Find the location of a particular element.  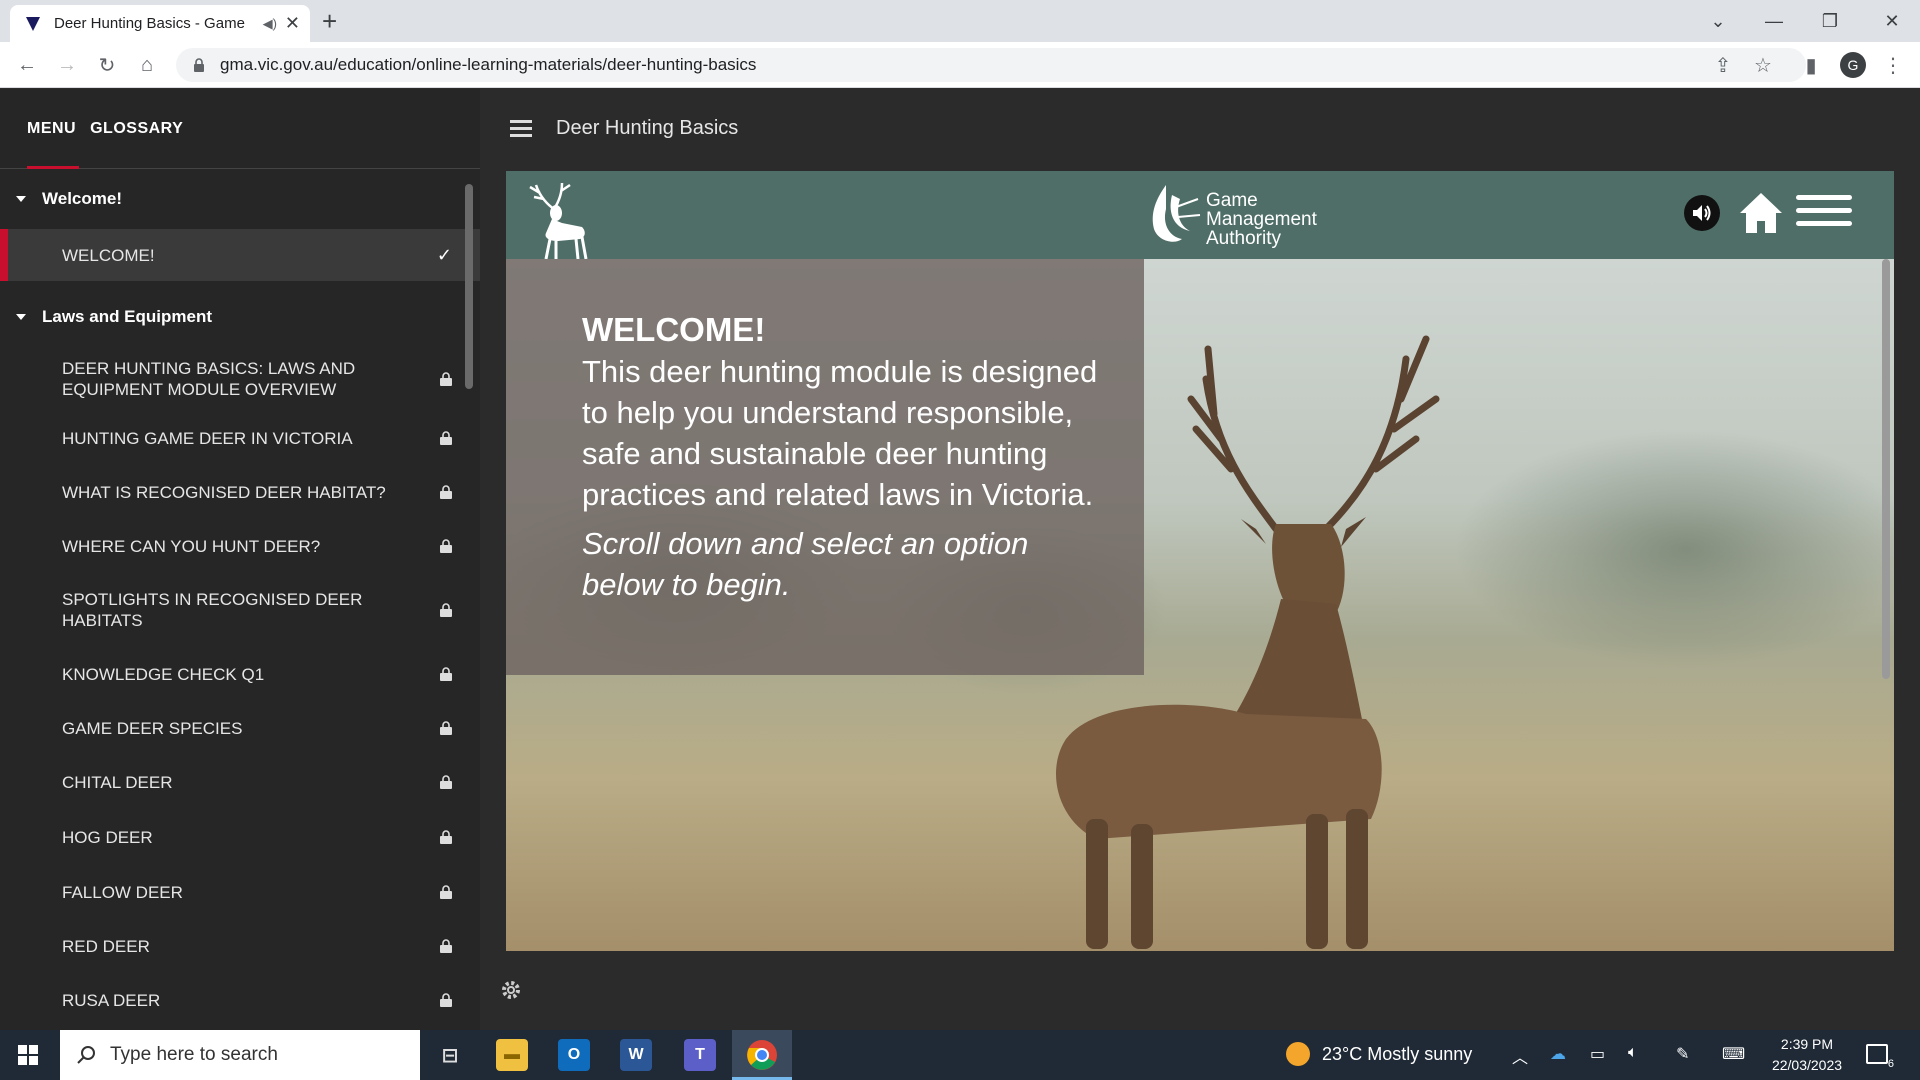

clock-time: 2:39 PM is located at coordinates (1807, 1044).